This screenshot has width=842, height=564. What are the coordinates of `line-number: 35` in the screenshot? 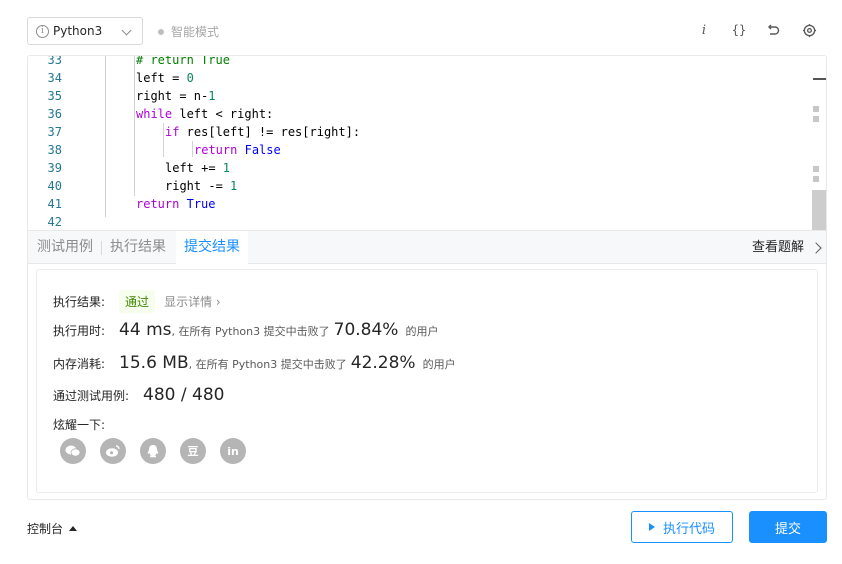 It's located at (54, 96).